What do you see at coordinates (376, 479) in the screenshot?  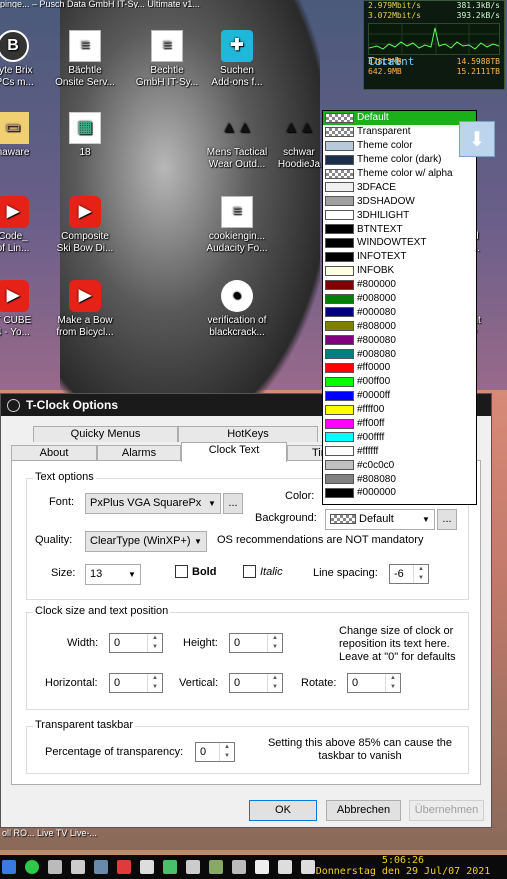 I see `color-option-label: #808080` at bounding box center [376, 479].